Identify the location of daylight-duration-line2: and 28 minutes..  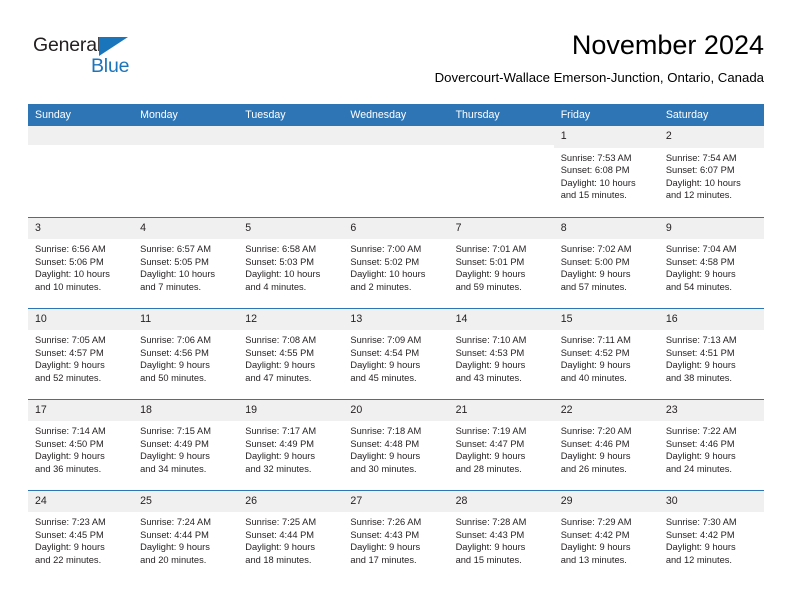
(488, 468).